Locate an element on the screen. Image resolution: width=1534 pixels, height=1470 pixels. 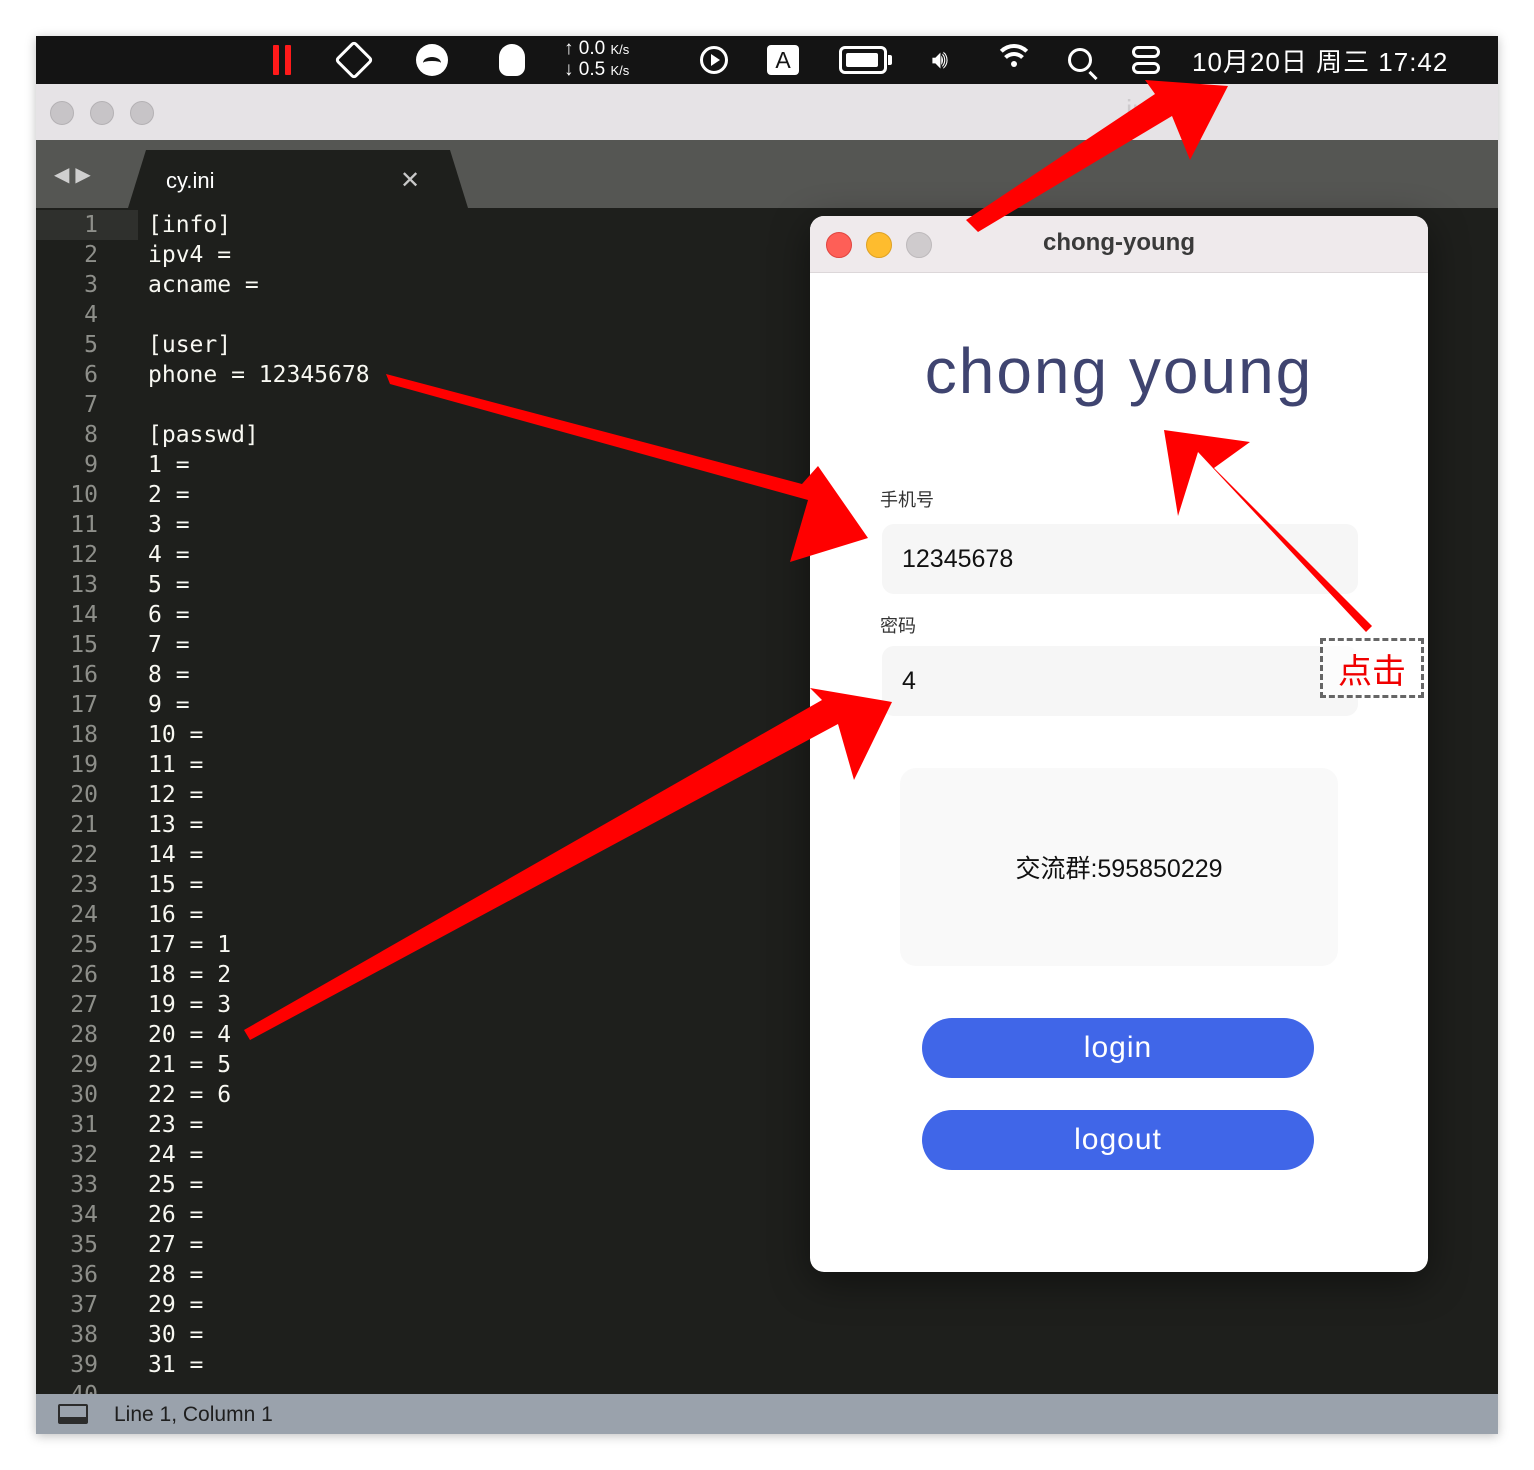
code-line: 19 11 = is located at coordinates (119, 765).